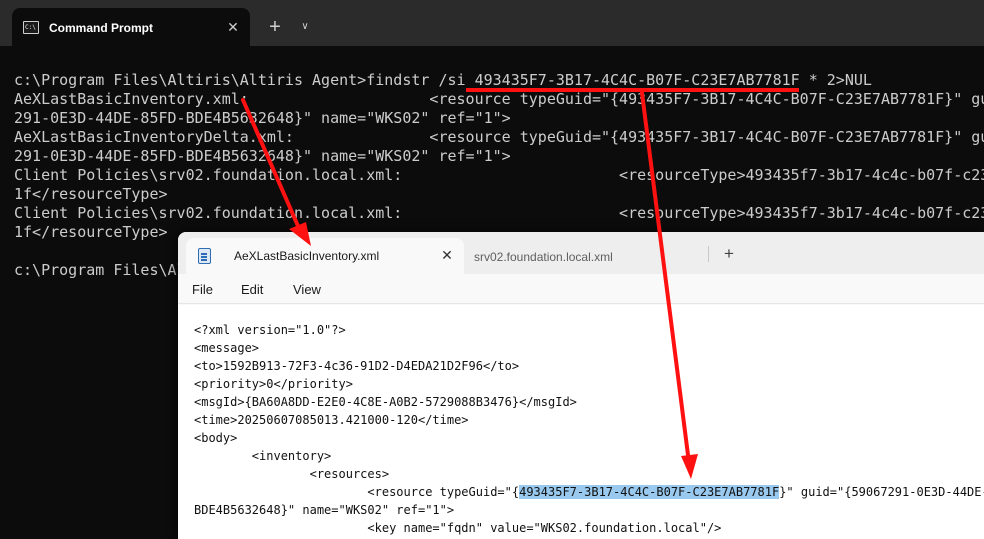 The image size is (984, 539). What do you see at coordinates (632, 90) in the screenshot?
I see `annotation-underline` at bounding box center [632, 90].